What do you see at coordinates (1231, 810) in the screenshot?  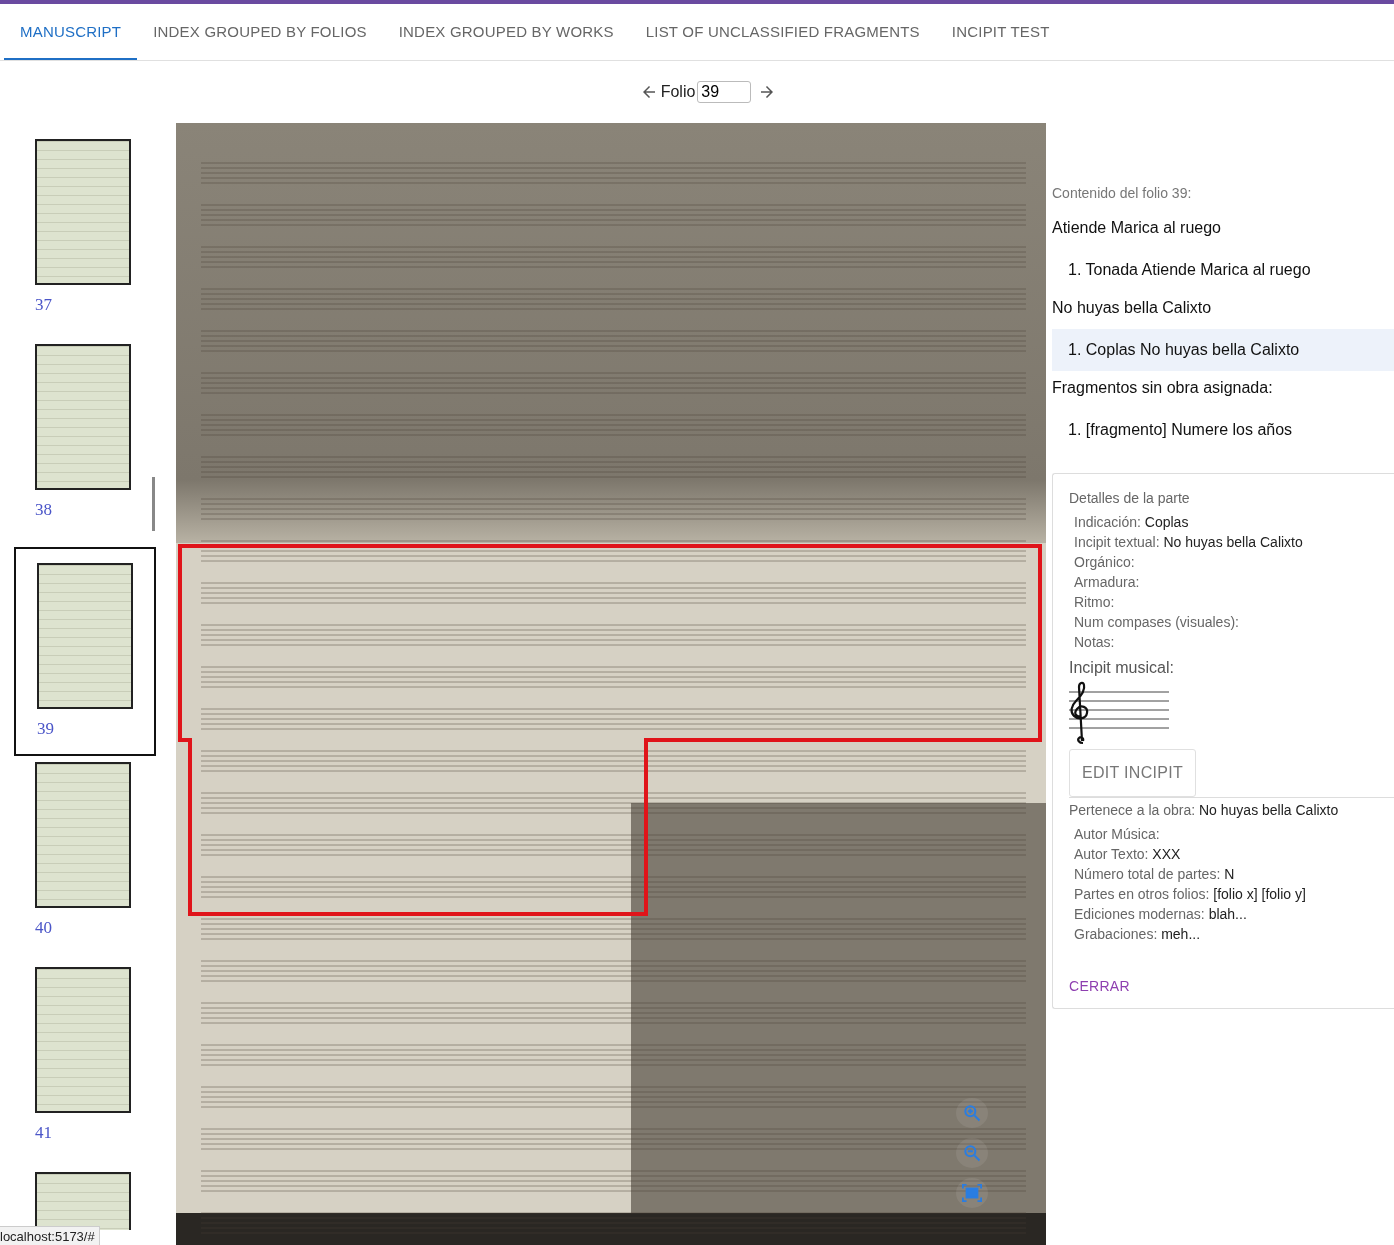 I see `work-field: Pertenece a la obra: No huyas bella Calixto` at bounding box center [1231, 810].